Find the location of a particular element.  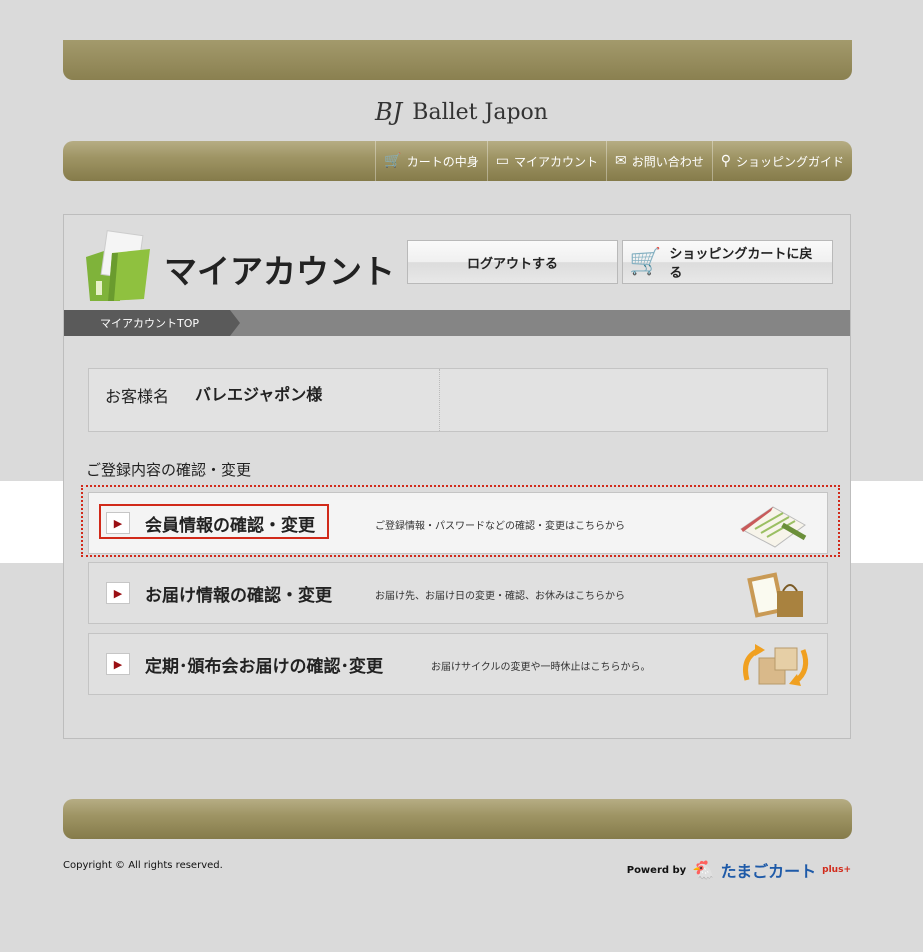

nav-shopping-guide: ⚲ ショッピングガイド is located at coordinates (781, 161).